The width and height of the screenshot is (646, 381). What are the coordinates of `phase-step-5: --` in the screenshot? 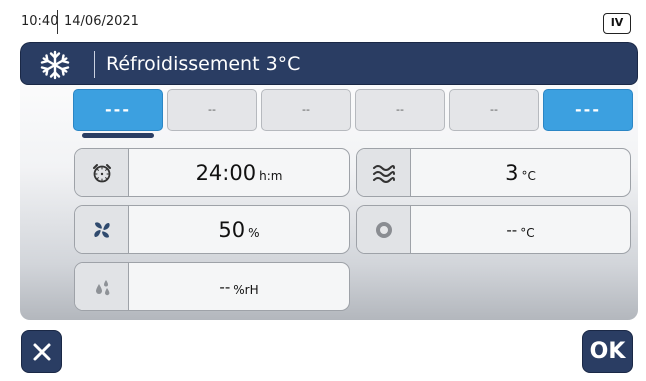 It's located at (494, 110).